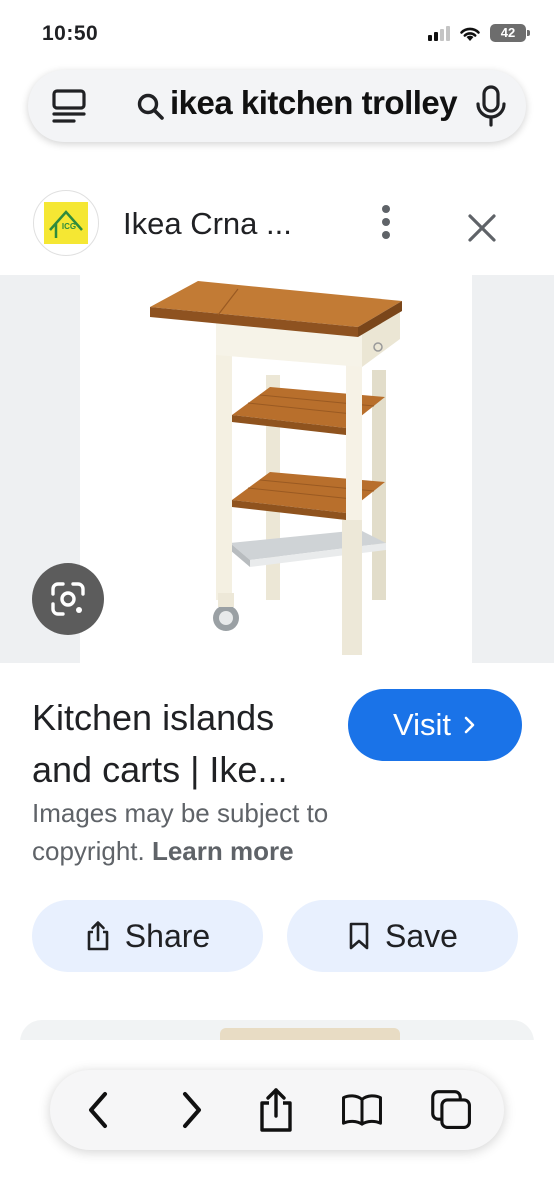  I want to click on back-icon, so click(98, 1110).